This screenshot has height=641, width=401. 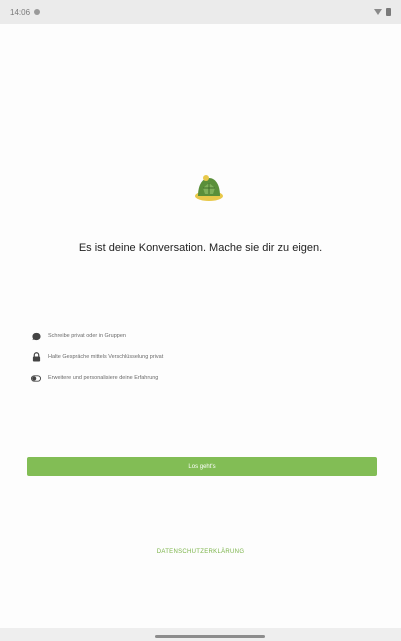 What do you see at coordinates (388, 12) in the screenshot?
I see `battery-icon` at bounding box center [388, 12].